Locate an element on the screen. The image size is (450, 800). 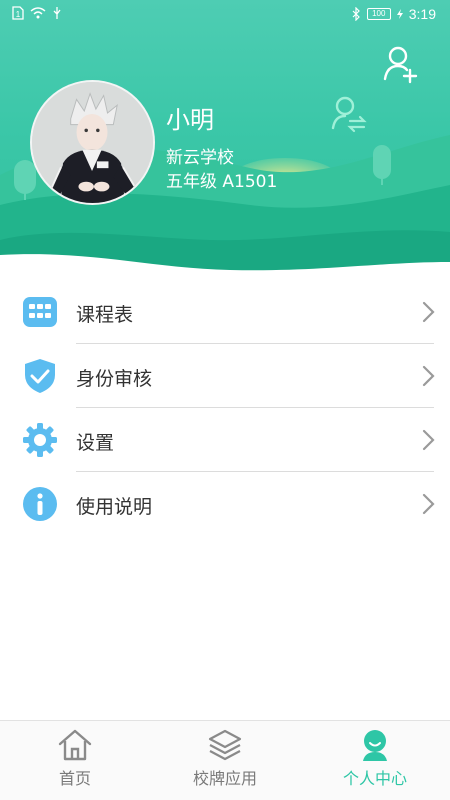
timetable-grid-icon is located at coordinates (40, 312).